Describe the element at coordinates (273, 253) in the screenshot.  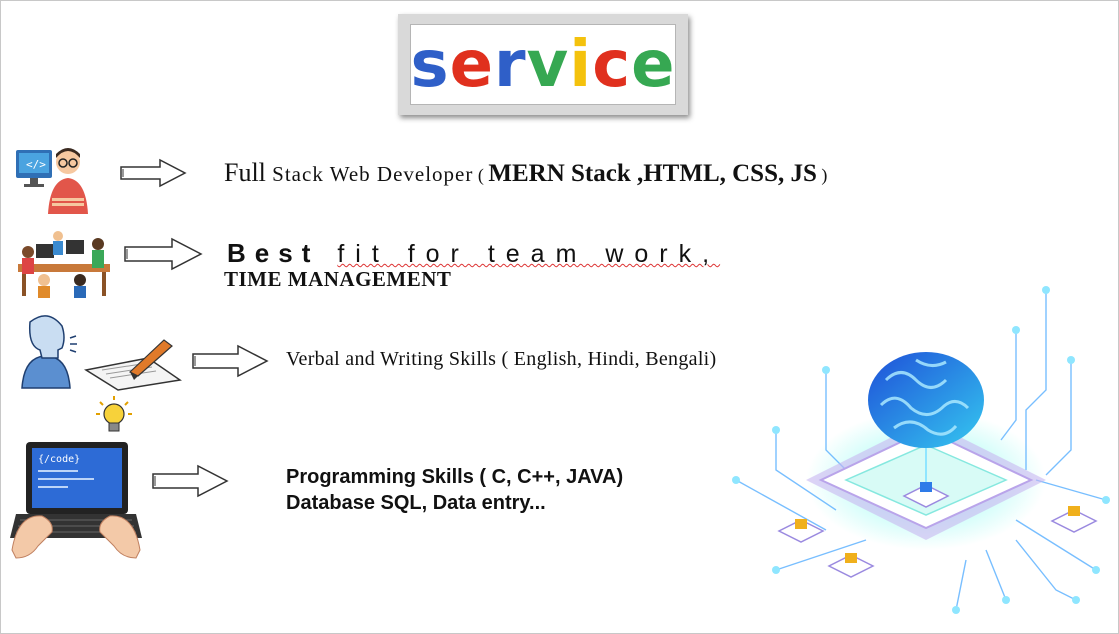
I see `best-text: Best` at that location.